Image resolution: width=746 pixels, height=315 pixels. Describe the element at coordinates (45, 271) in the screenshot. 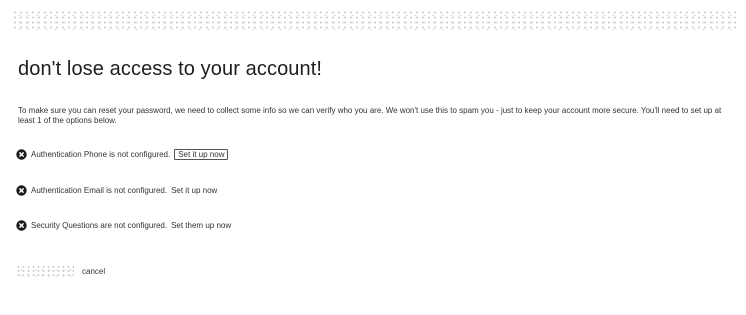

I see `faded-button` at that location.